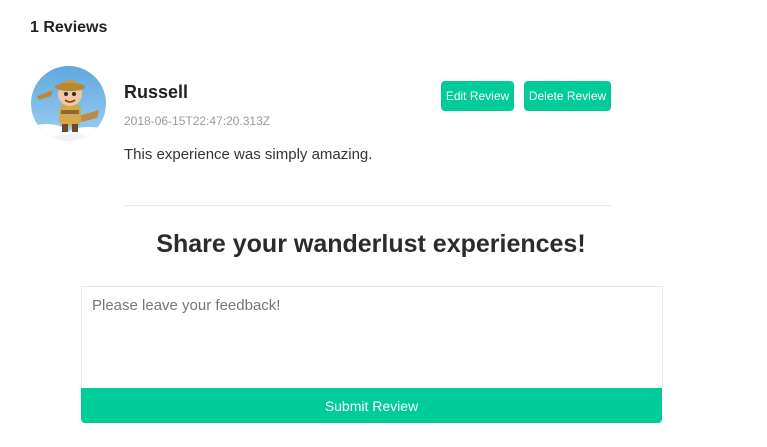  I want to click on reviews-count: 1 Reviews, so click(69, 27).